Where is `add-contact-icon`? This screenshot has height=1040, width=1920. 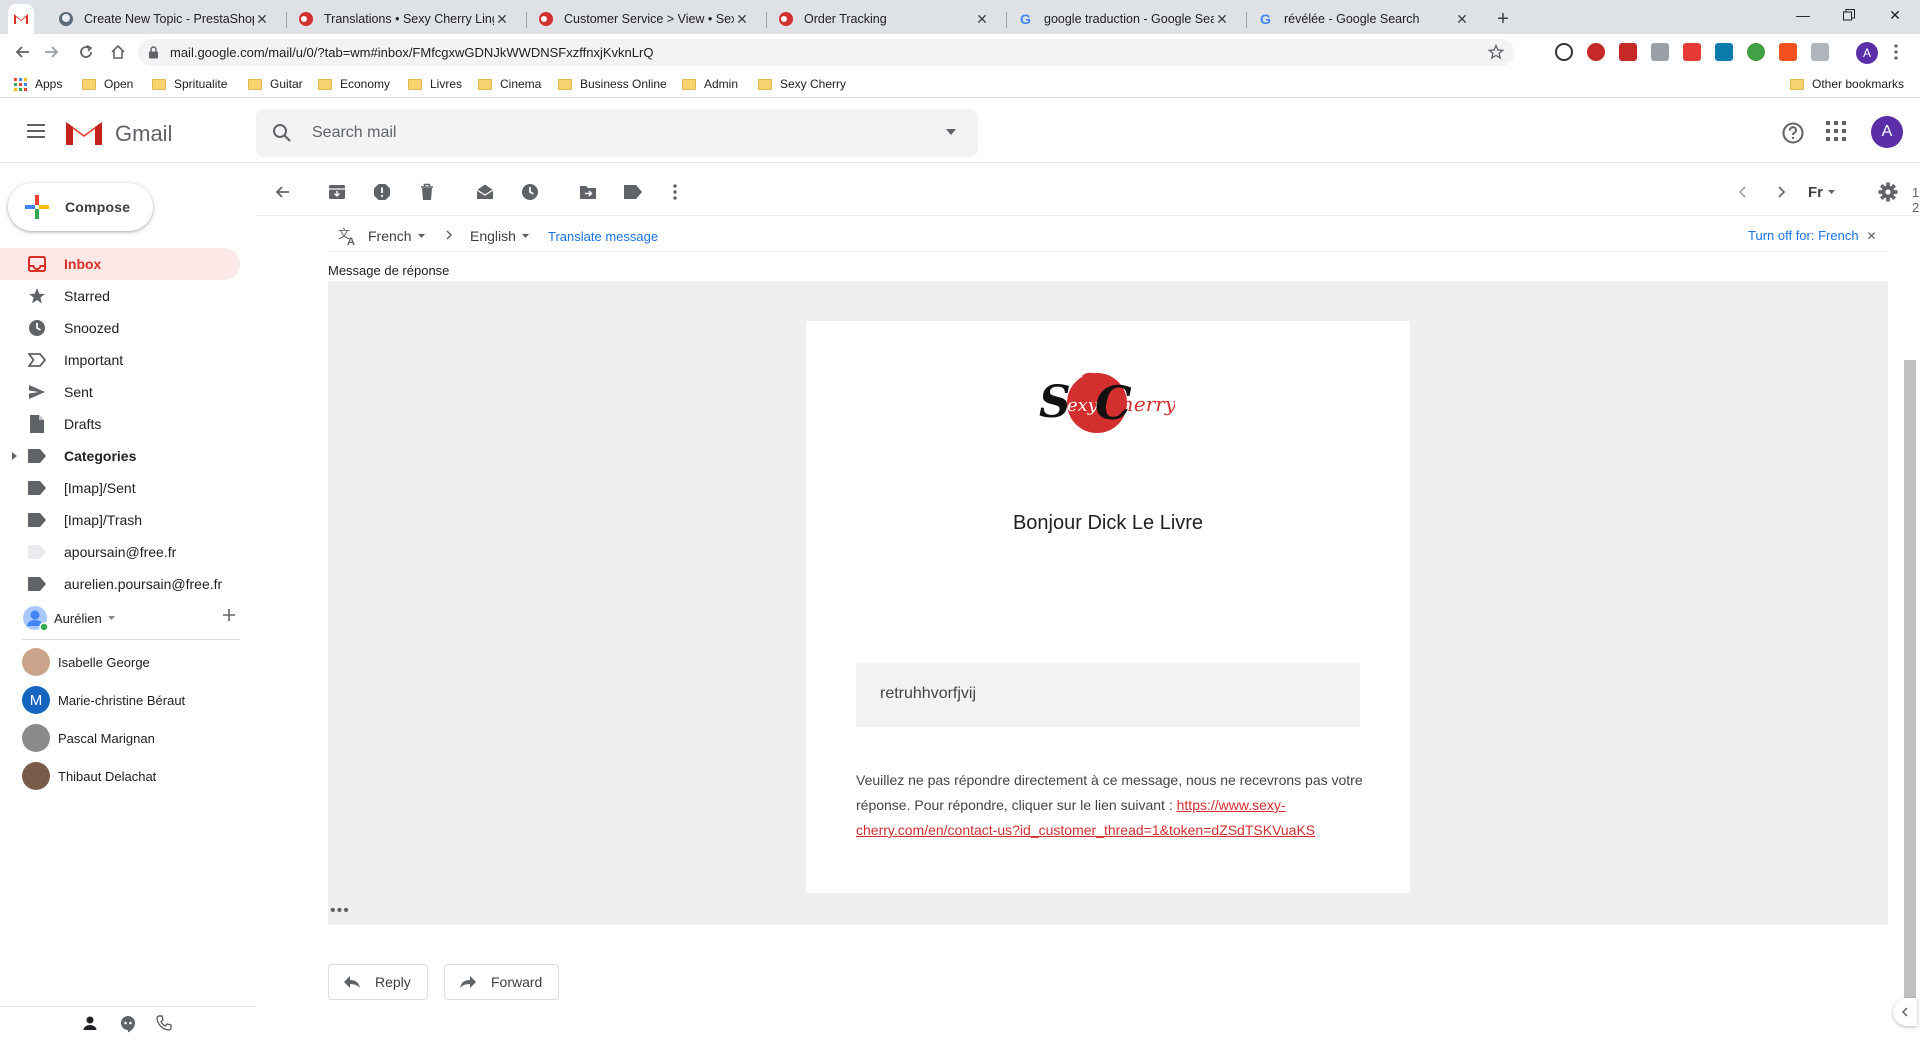 add-contact-icon is located at coordinates (229, 615).